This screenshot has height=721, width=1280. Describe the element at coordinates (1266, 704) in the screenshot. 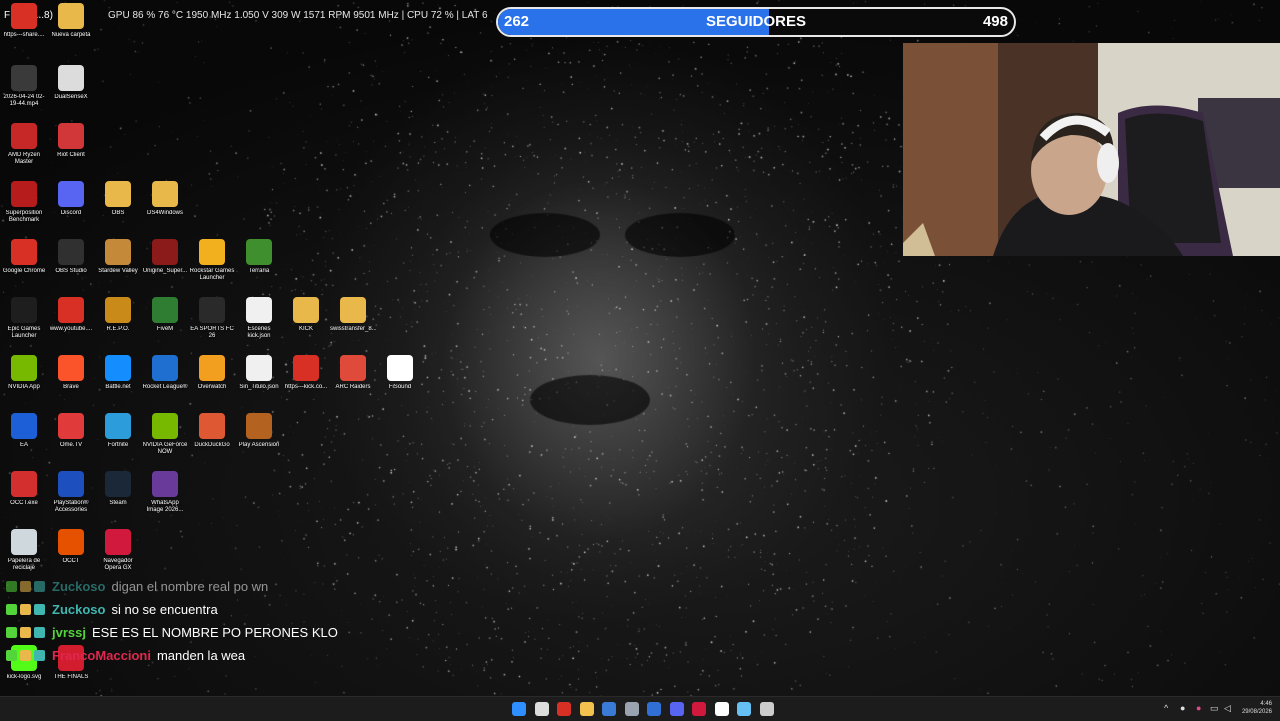

I see `clock-time: 4:46` at that location.